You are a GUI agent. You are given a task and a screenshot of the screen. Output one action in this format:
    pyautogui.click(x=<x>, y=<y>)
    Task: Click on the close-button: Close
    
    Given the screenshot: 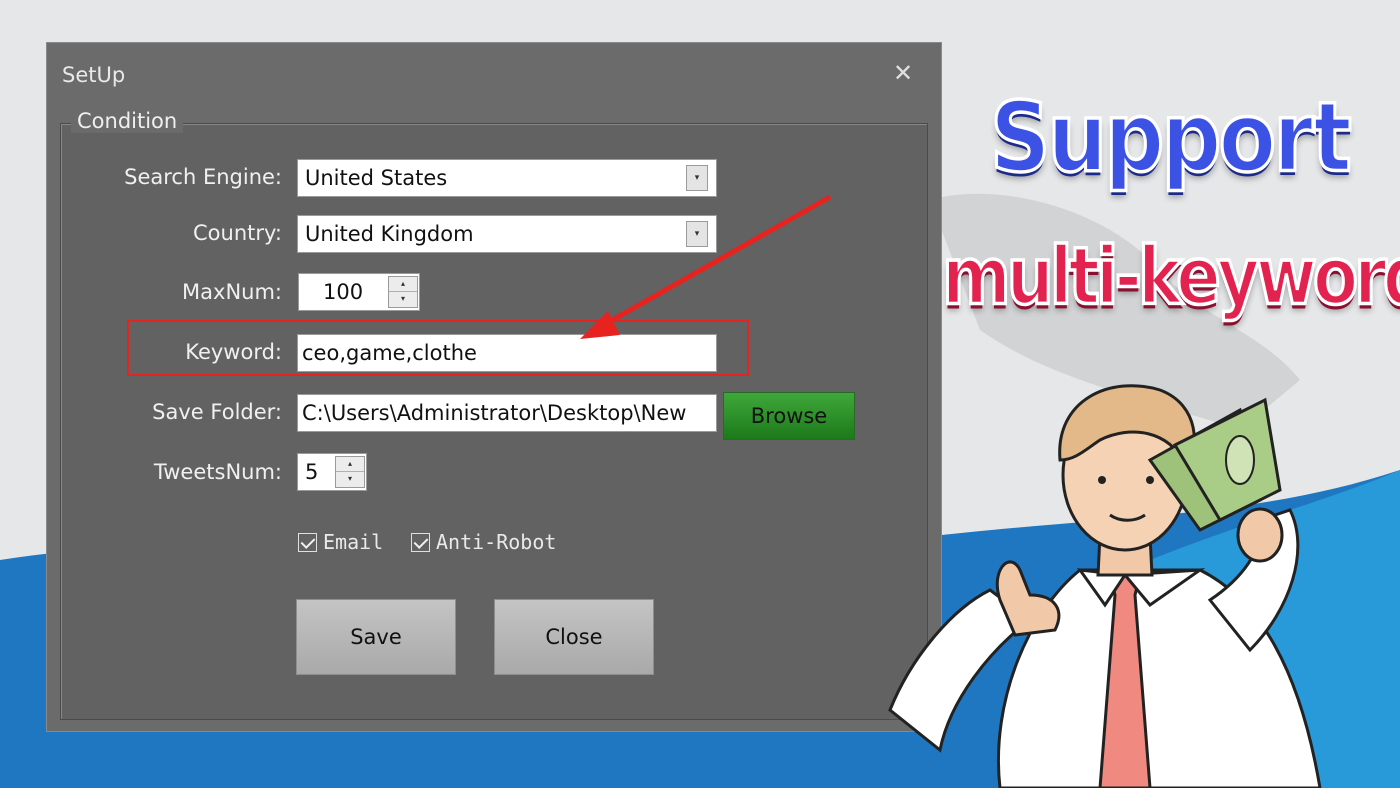 What is the action you would take?
    pyautogui.click(x=574, y=637)
    